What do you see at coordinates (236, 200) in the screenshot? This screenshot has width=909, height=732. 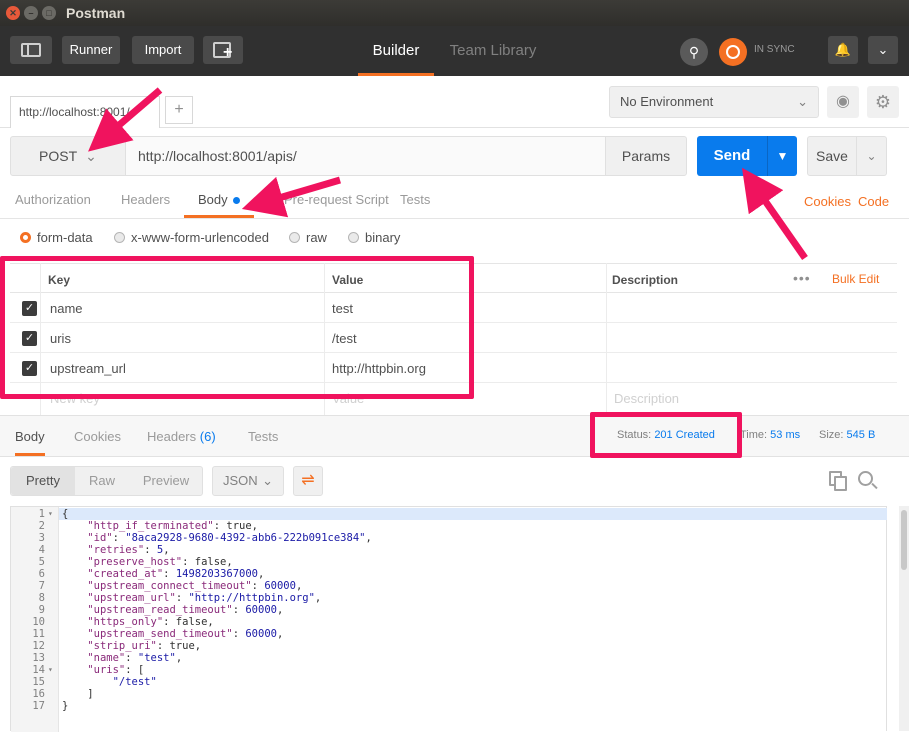 I see `body-indicator-dot-icon` at bounding box center [236, 200].